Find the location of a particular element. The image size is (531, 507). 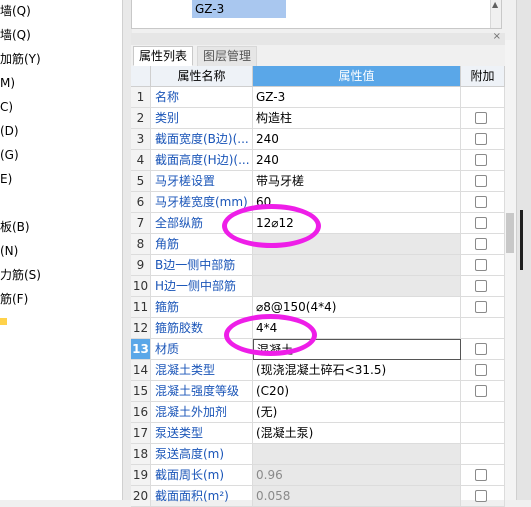

table-row: 3 截面宽度(B边)(... 240 is located at coordinates (318, 139).